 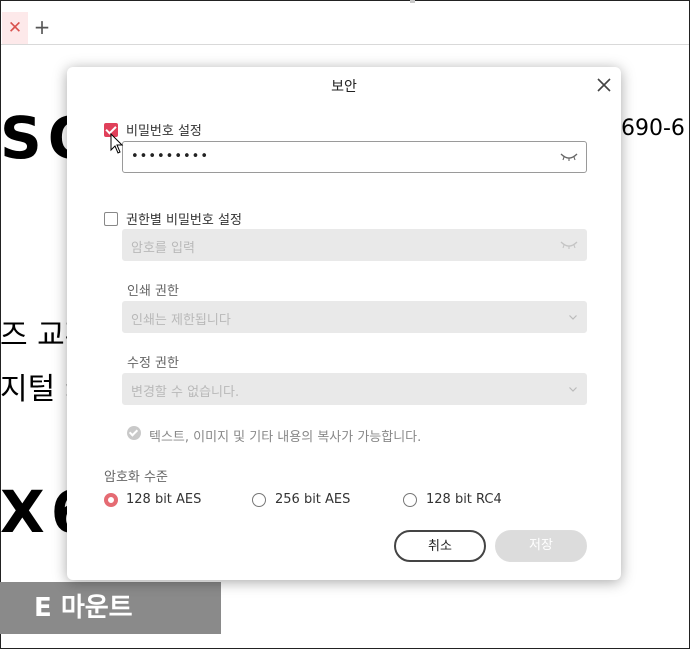 I want to click on check-circle-icon, so click(x=134, y=433).